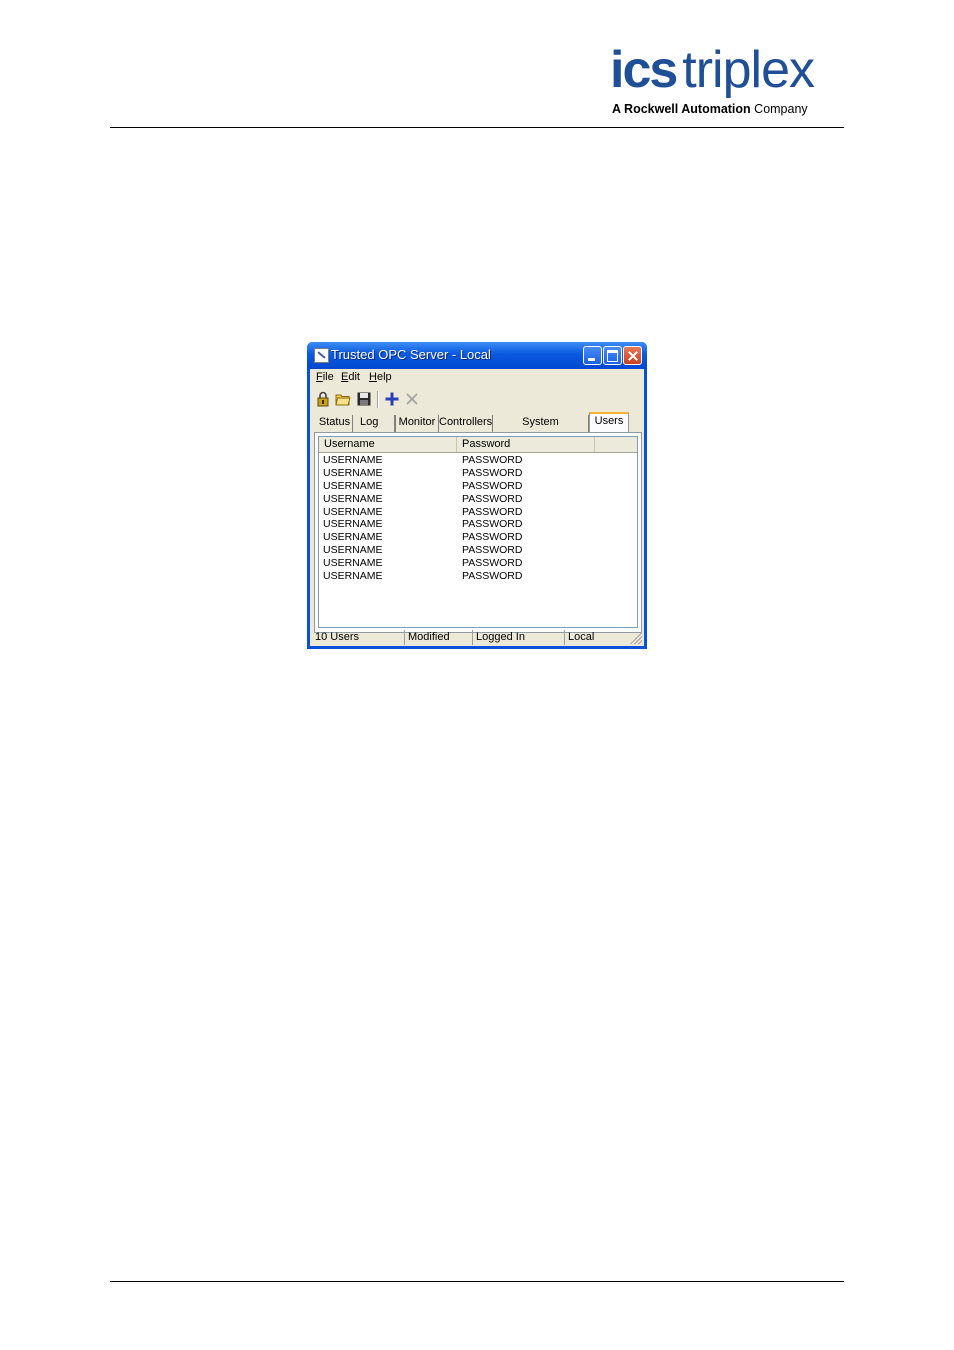  Describe the element at coordinates (412, 399) in the screenshot. I see `delete-icon` at that location.